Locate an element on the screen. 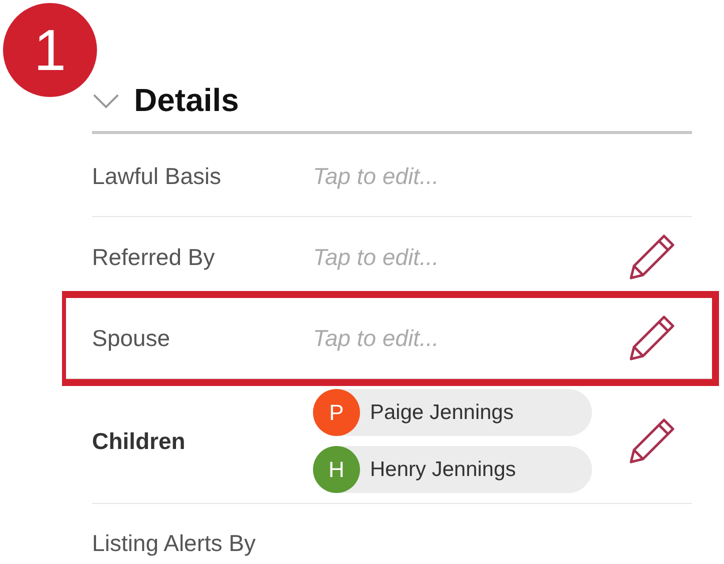 Image resolution: width=724 pixels, height=564 pixels. field-label: Spouse is located at coordinates (132, 338).